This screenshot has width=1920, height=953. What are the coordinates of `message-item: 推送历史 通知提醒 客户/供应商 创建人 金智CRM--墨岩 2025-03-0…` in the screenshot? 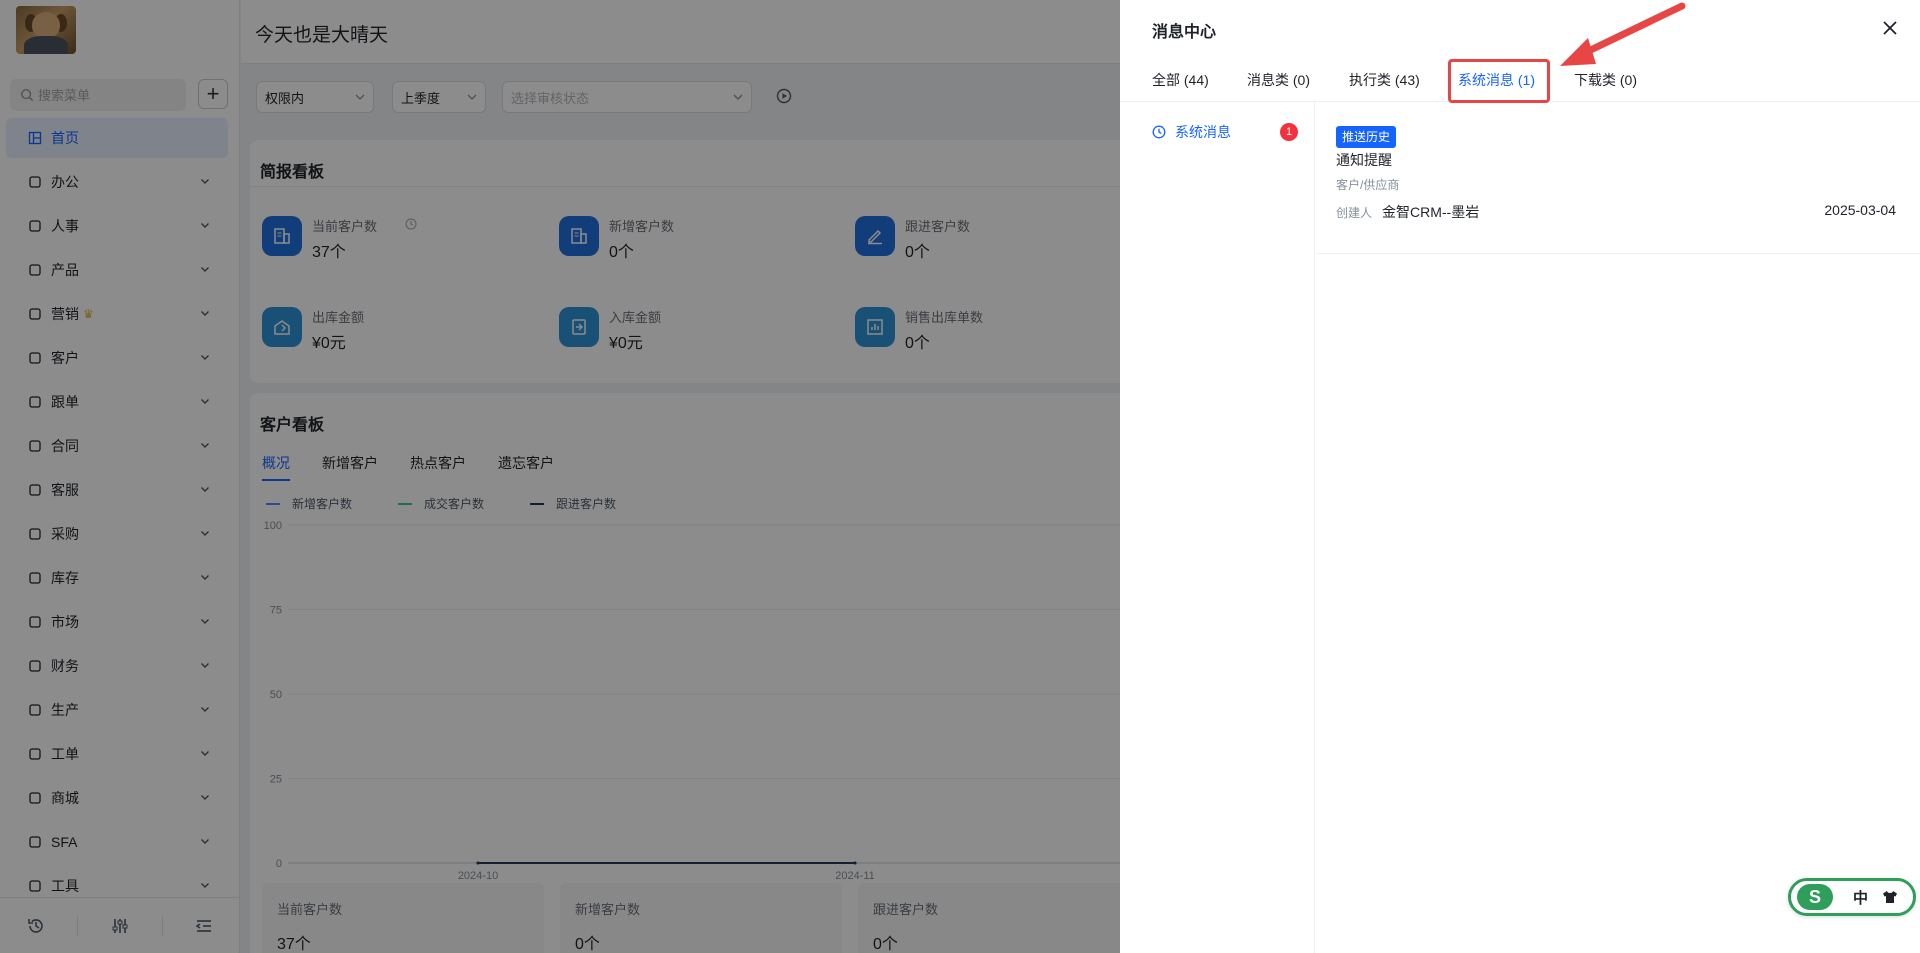 It's located at (1618, 178).